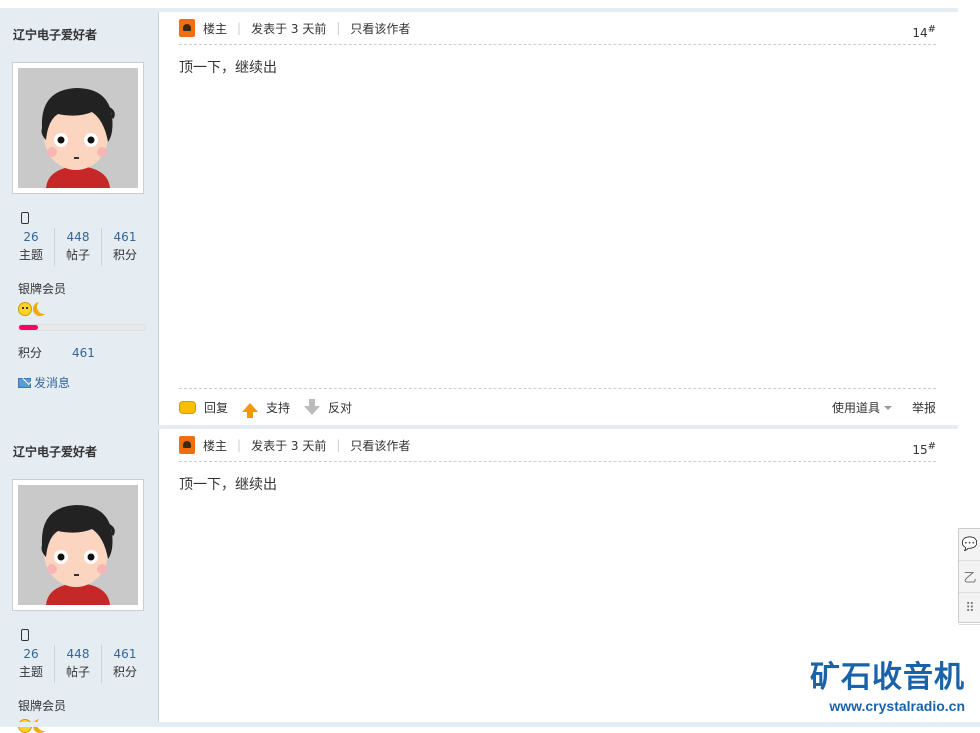 The image size is (980, 733). Describe the element at coordinates (897, 706) in the screenshot. I see `watermark-url: www.crystalradio.cn` at that location.